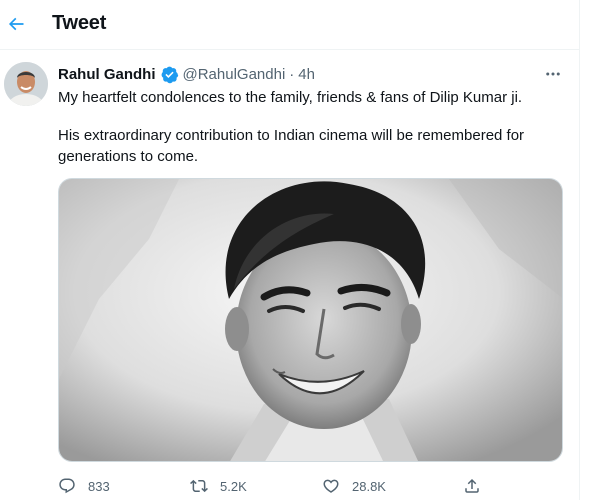 Image resolution: width=600 pixels, height=500 pixels. I want to click on retweet-count: 5.2K, so click(233, 486).